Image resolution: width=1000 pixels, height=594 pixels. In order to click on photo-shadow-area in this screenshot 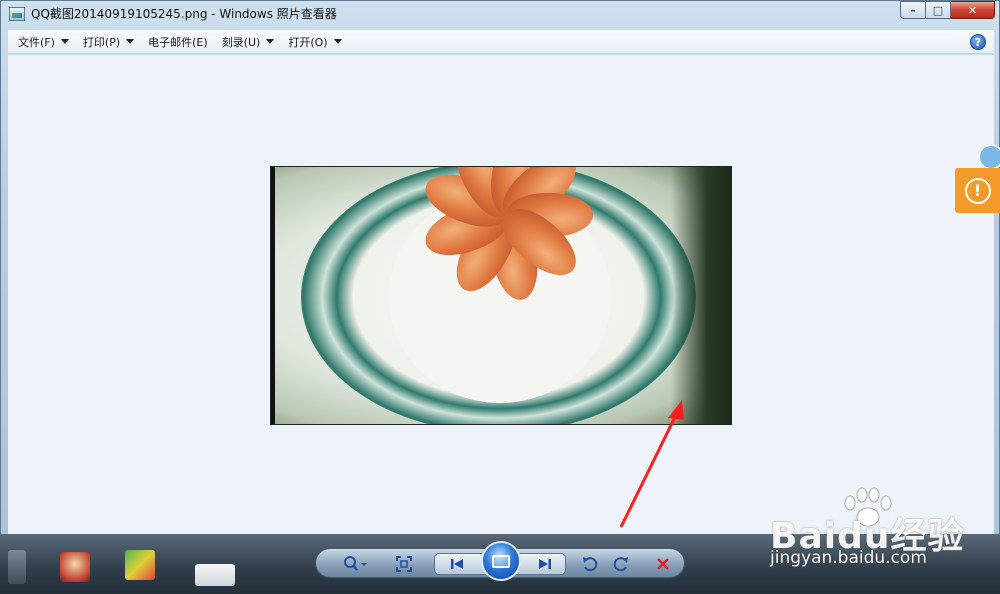, I will do `click(701, 295)`.